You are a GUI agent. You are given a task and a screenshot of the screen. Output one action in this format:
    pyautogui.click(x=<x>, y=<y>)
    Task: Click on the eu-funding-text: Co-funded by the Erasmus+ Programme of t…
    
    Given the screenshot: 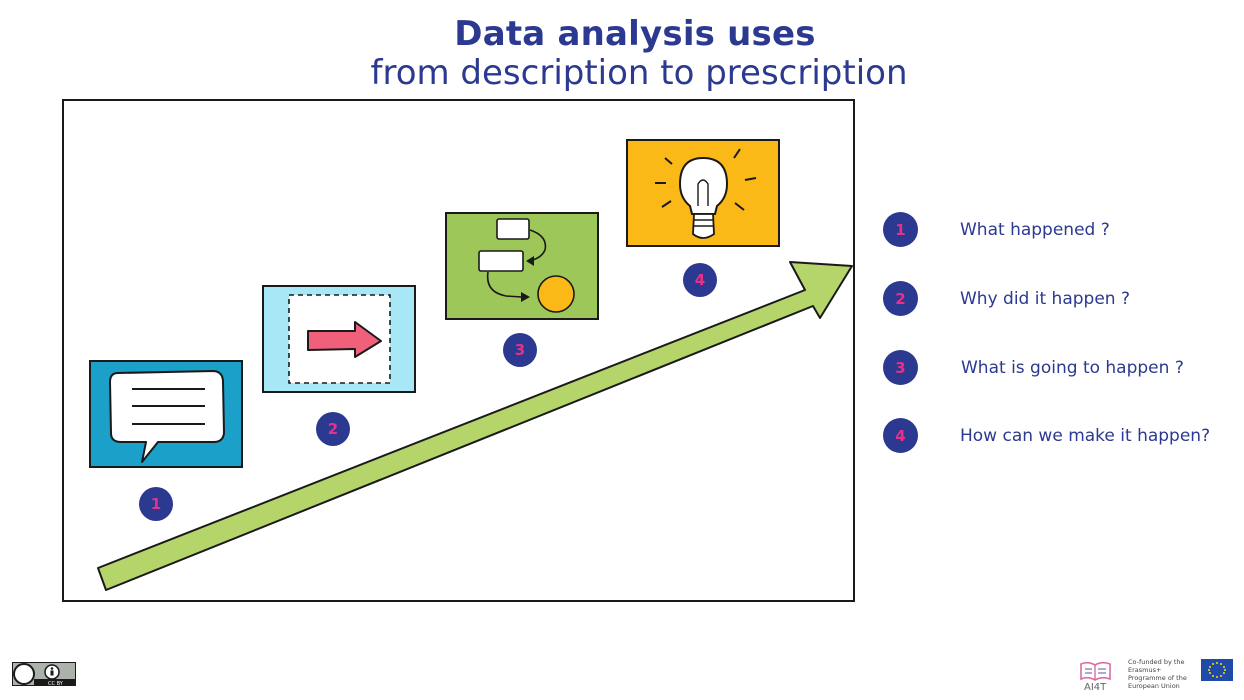 What is the action you would take?
    pyautogui.click(x=1157, y=674)
    